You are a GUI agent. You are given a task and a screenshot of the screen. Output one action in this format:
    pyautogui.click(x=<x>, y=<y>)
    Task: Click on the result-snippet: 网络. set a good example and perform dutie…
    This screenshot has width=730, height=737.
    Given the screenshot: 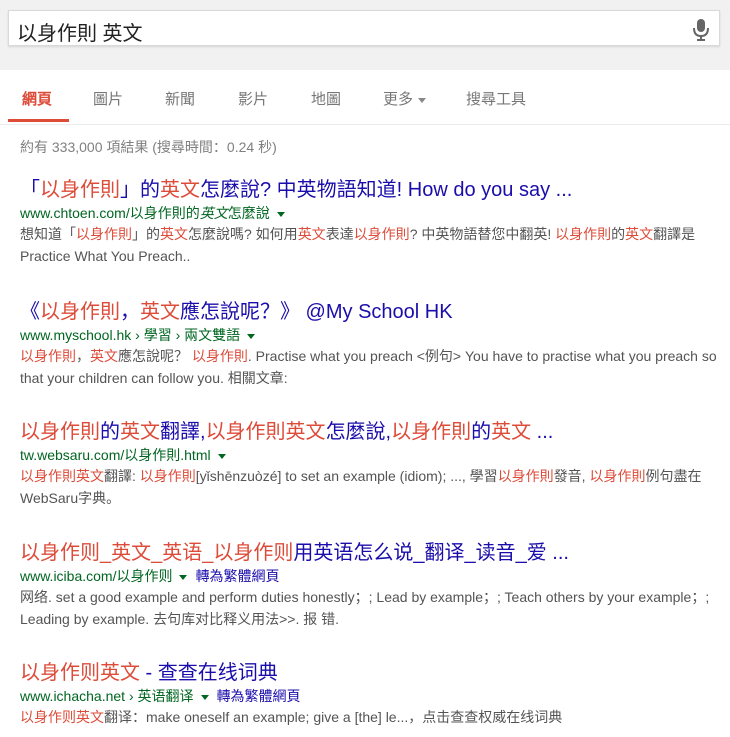 What is the action you would take?
    pyautogui.click(x=372, y=608)
    